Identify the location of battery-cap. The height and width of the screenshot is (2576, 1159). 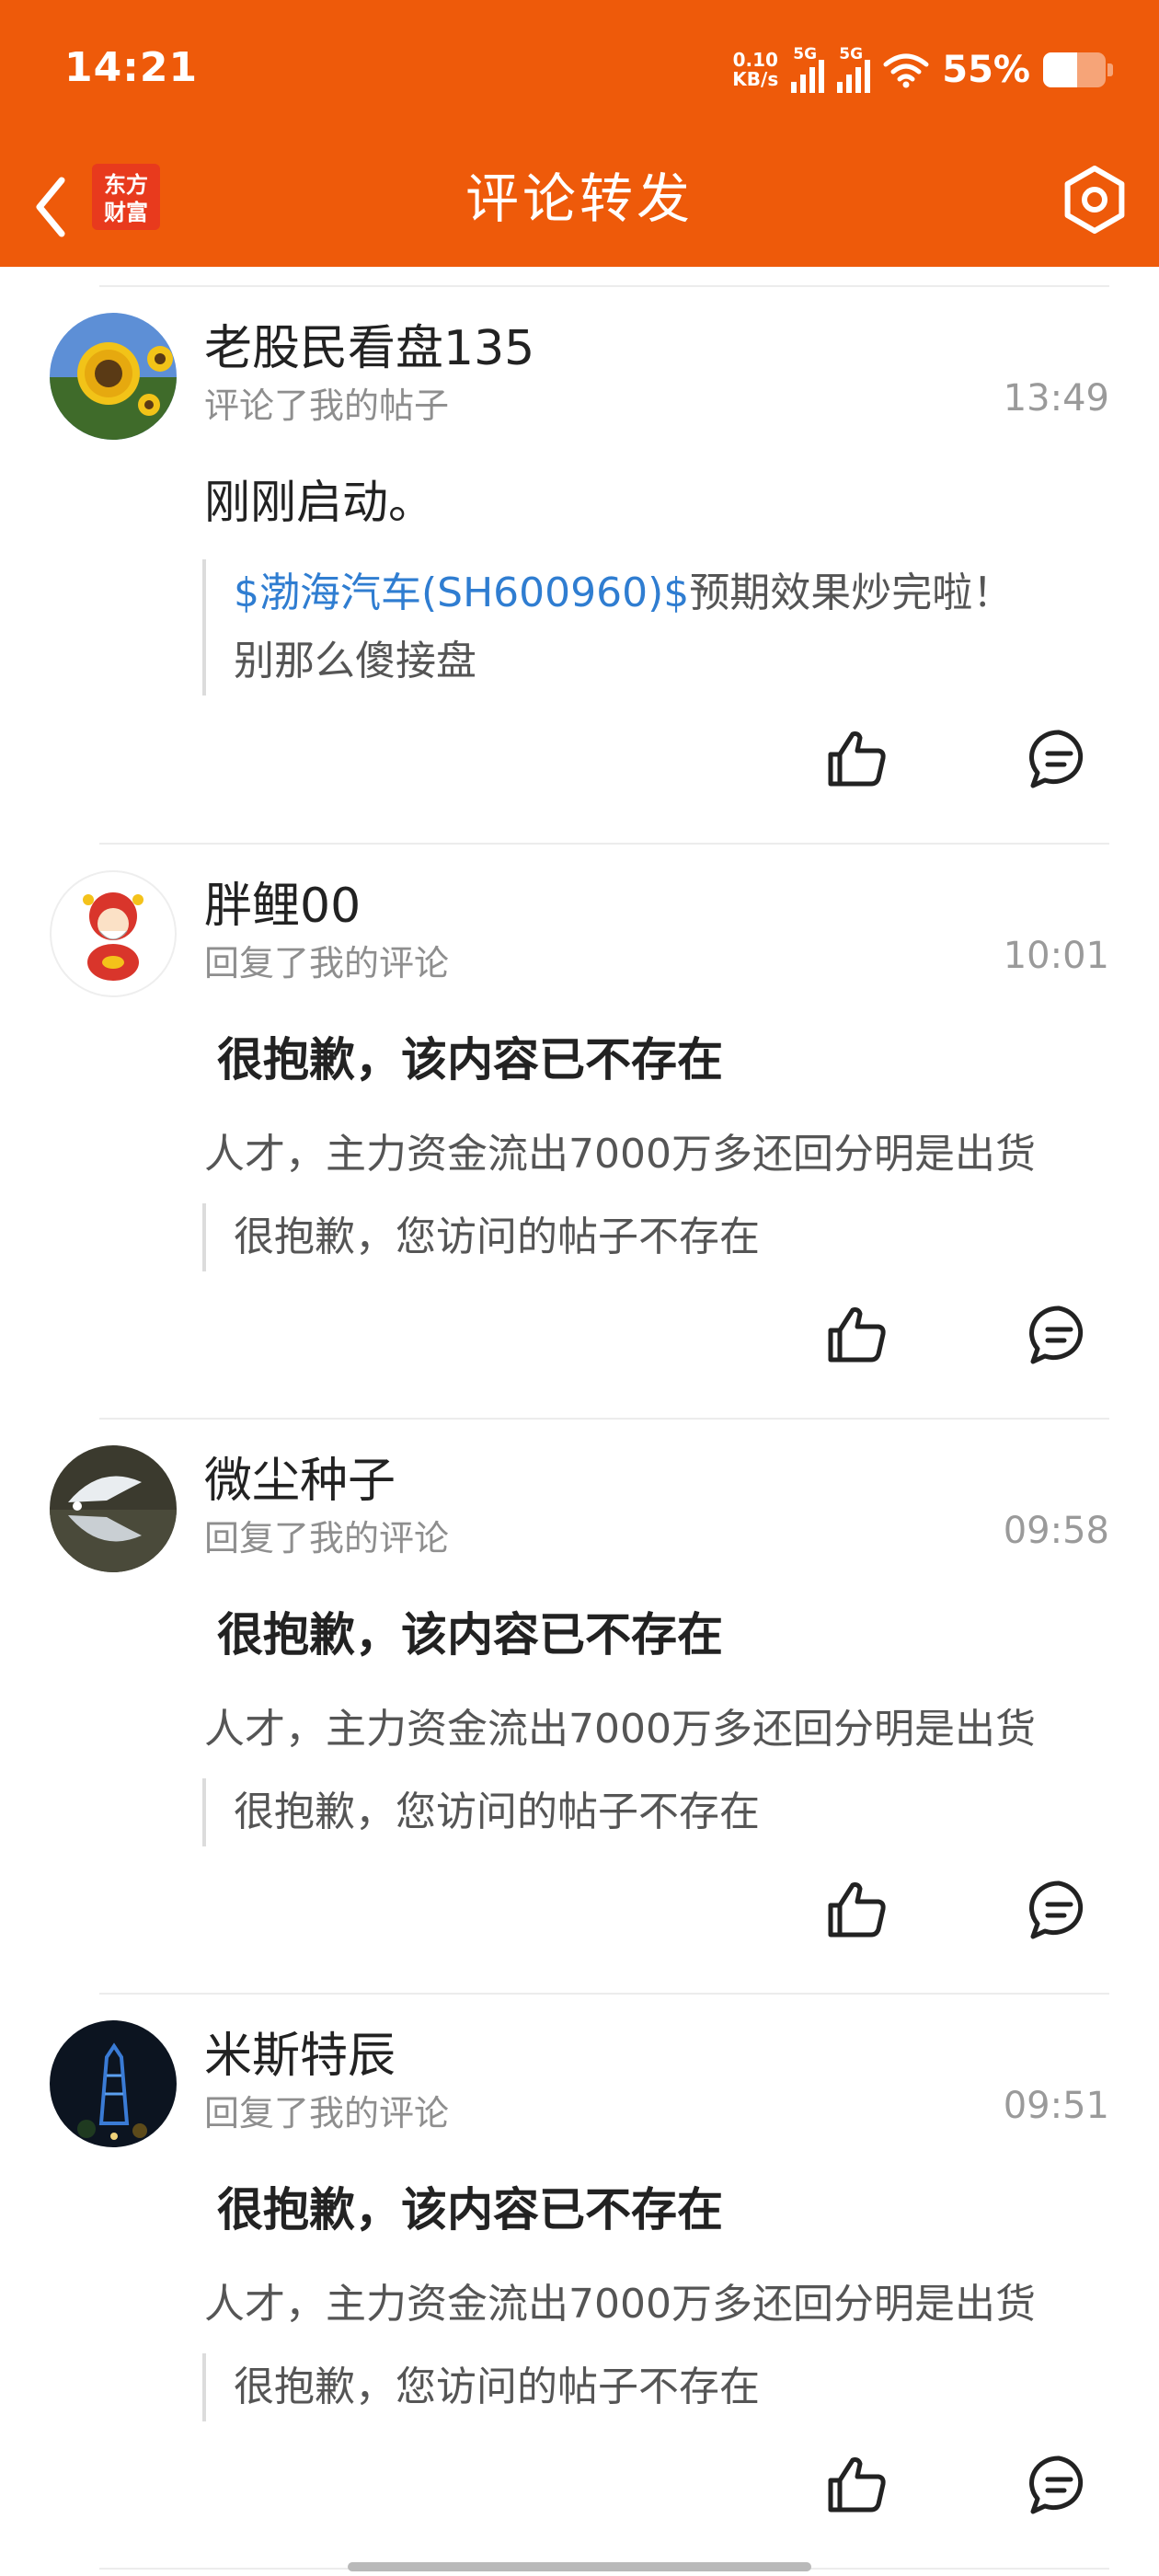
(1110, 69).